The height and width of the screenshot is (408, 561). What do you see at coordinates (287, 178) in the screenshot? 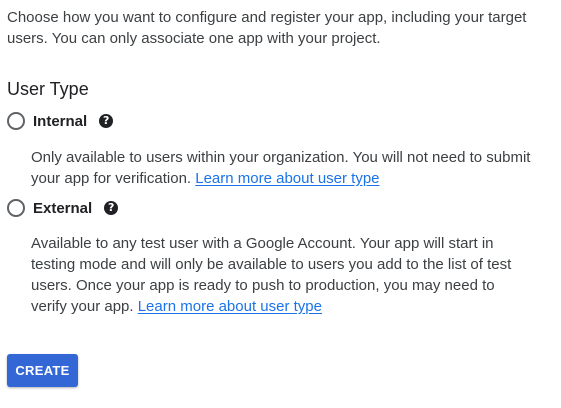
I see `internal-learn-more-link: Learn more about user type` at bounding box center [287, 178].